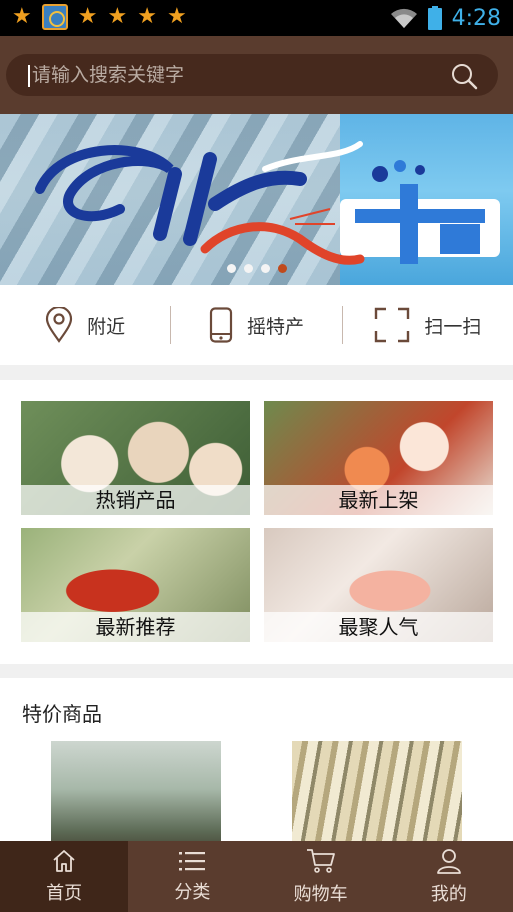 The width and height of the screenshot is (513, 912). Describe the element at coordinates (54, 17) in the screenshot. I see `app-notification-icon` at that location.